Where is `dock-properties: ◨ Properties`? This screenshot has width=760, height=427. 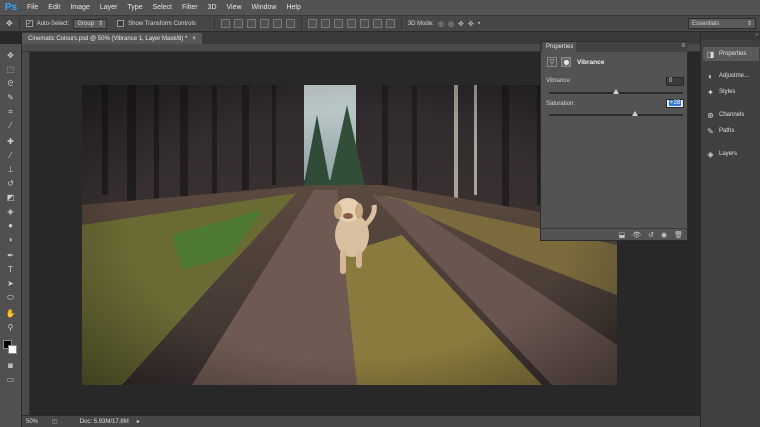 dock-properties: ◨ Properties is located at coordinates (731, 54).